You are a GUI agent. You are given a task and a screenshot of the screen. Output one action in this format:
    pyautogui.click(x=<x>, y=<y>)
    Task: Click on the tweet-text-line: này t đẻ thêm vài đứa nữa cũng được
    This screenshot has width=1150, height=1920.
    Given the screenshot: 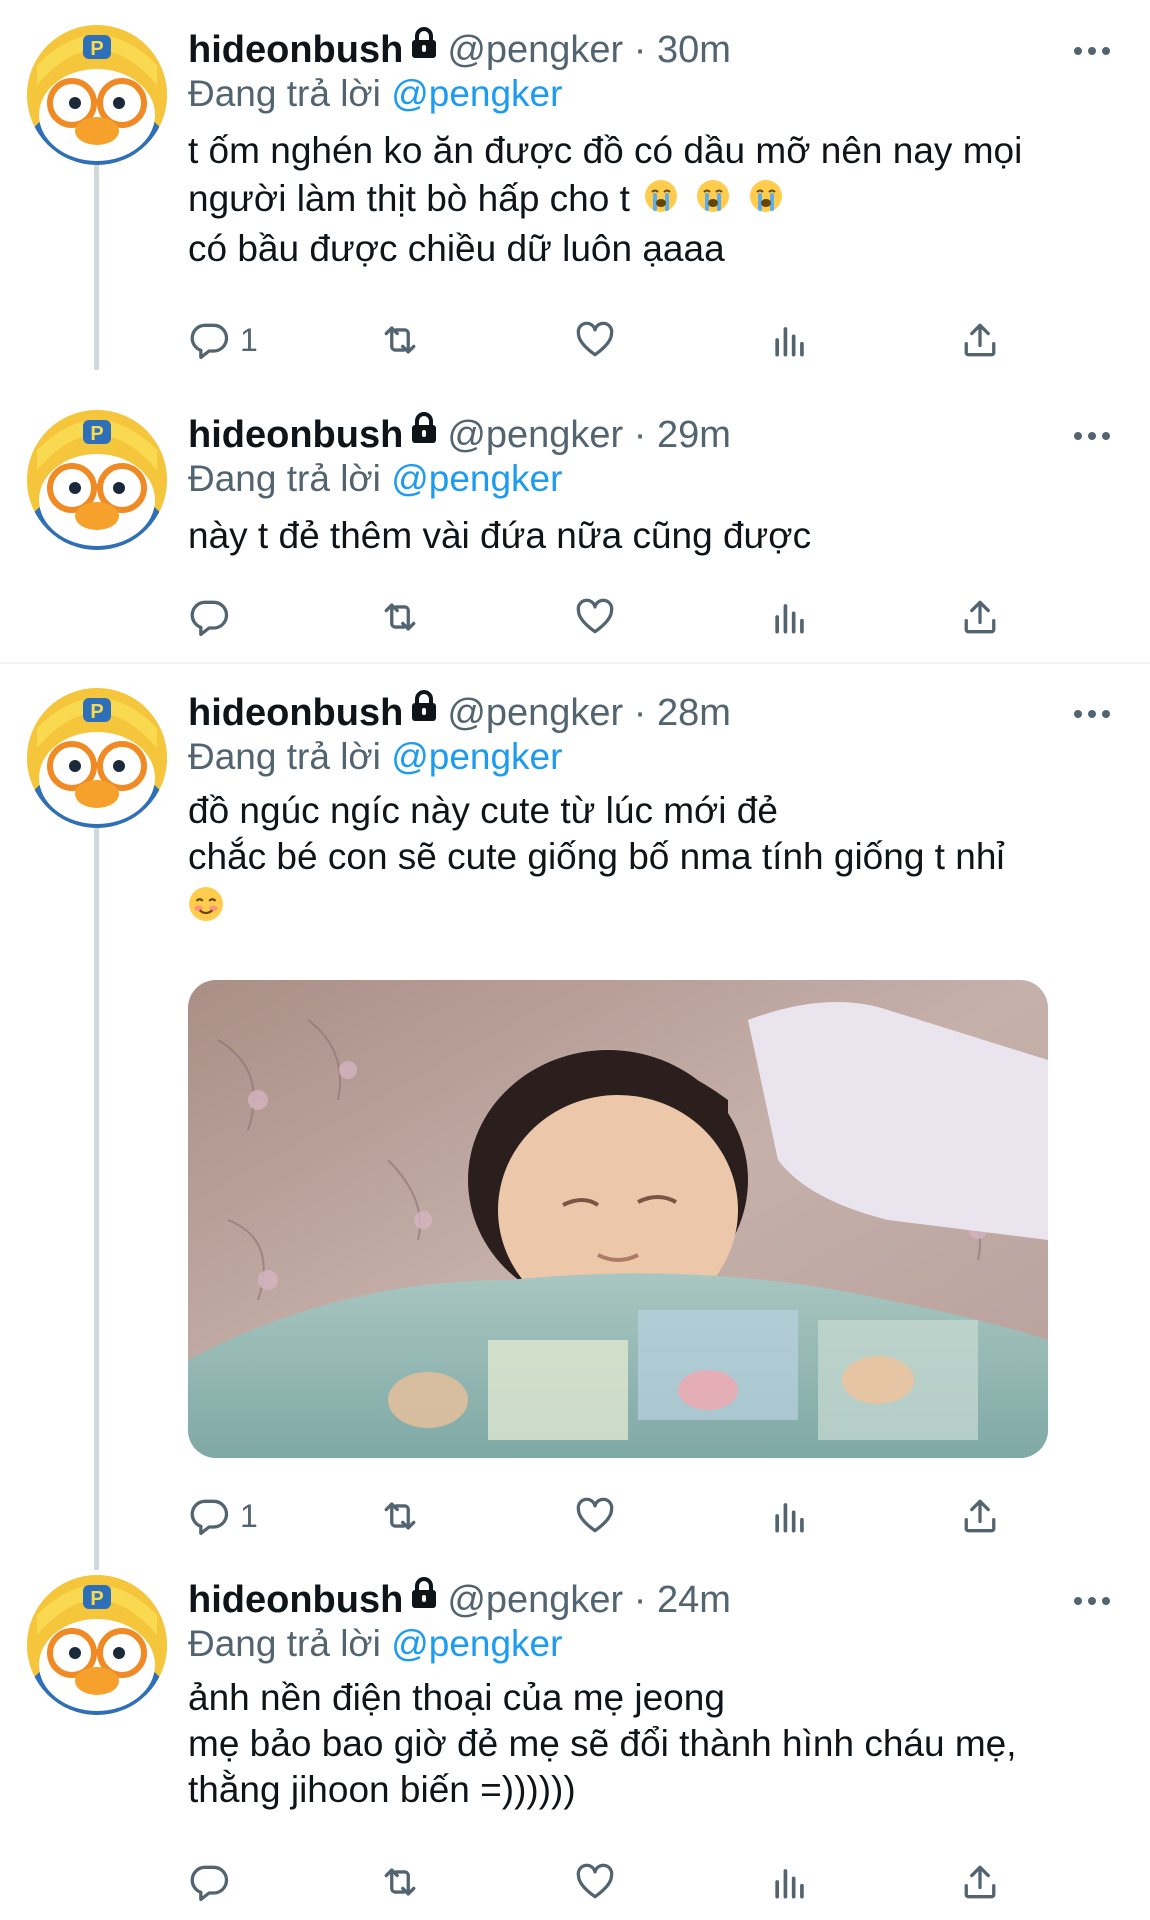 What is the action you would take?
    pyautogui.click(x=500, y=535)
    